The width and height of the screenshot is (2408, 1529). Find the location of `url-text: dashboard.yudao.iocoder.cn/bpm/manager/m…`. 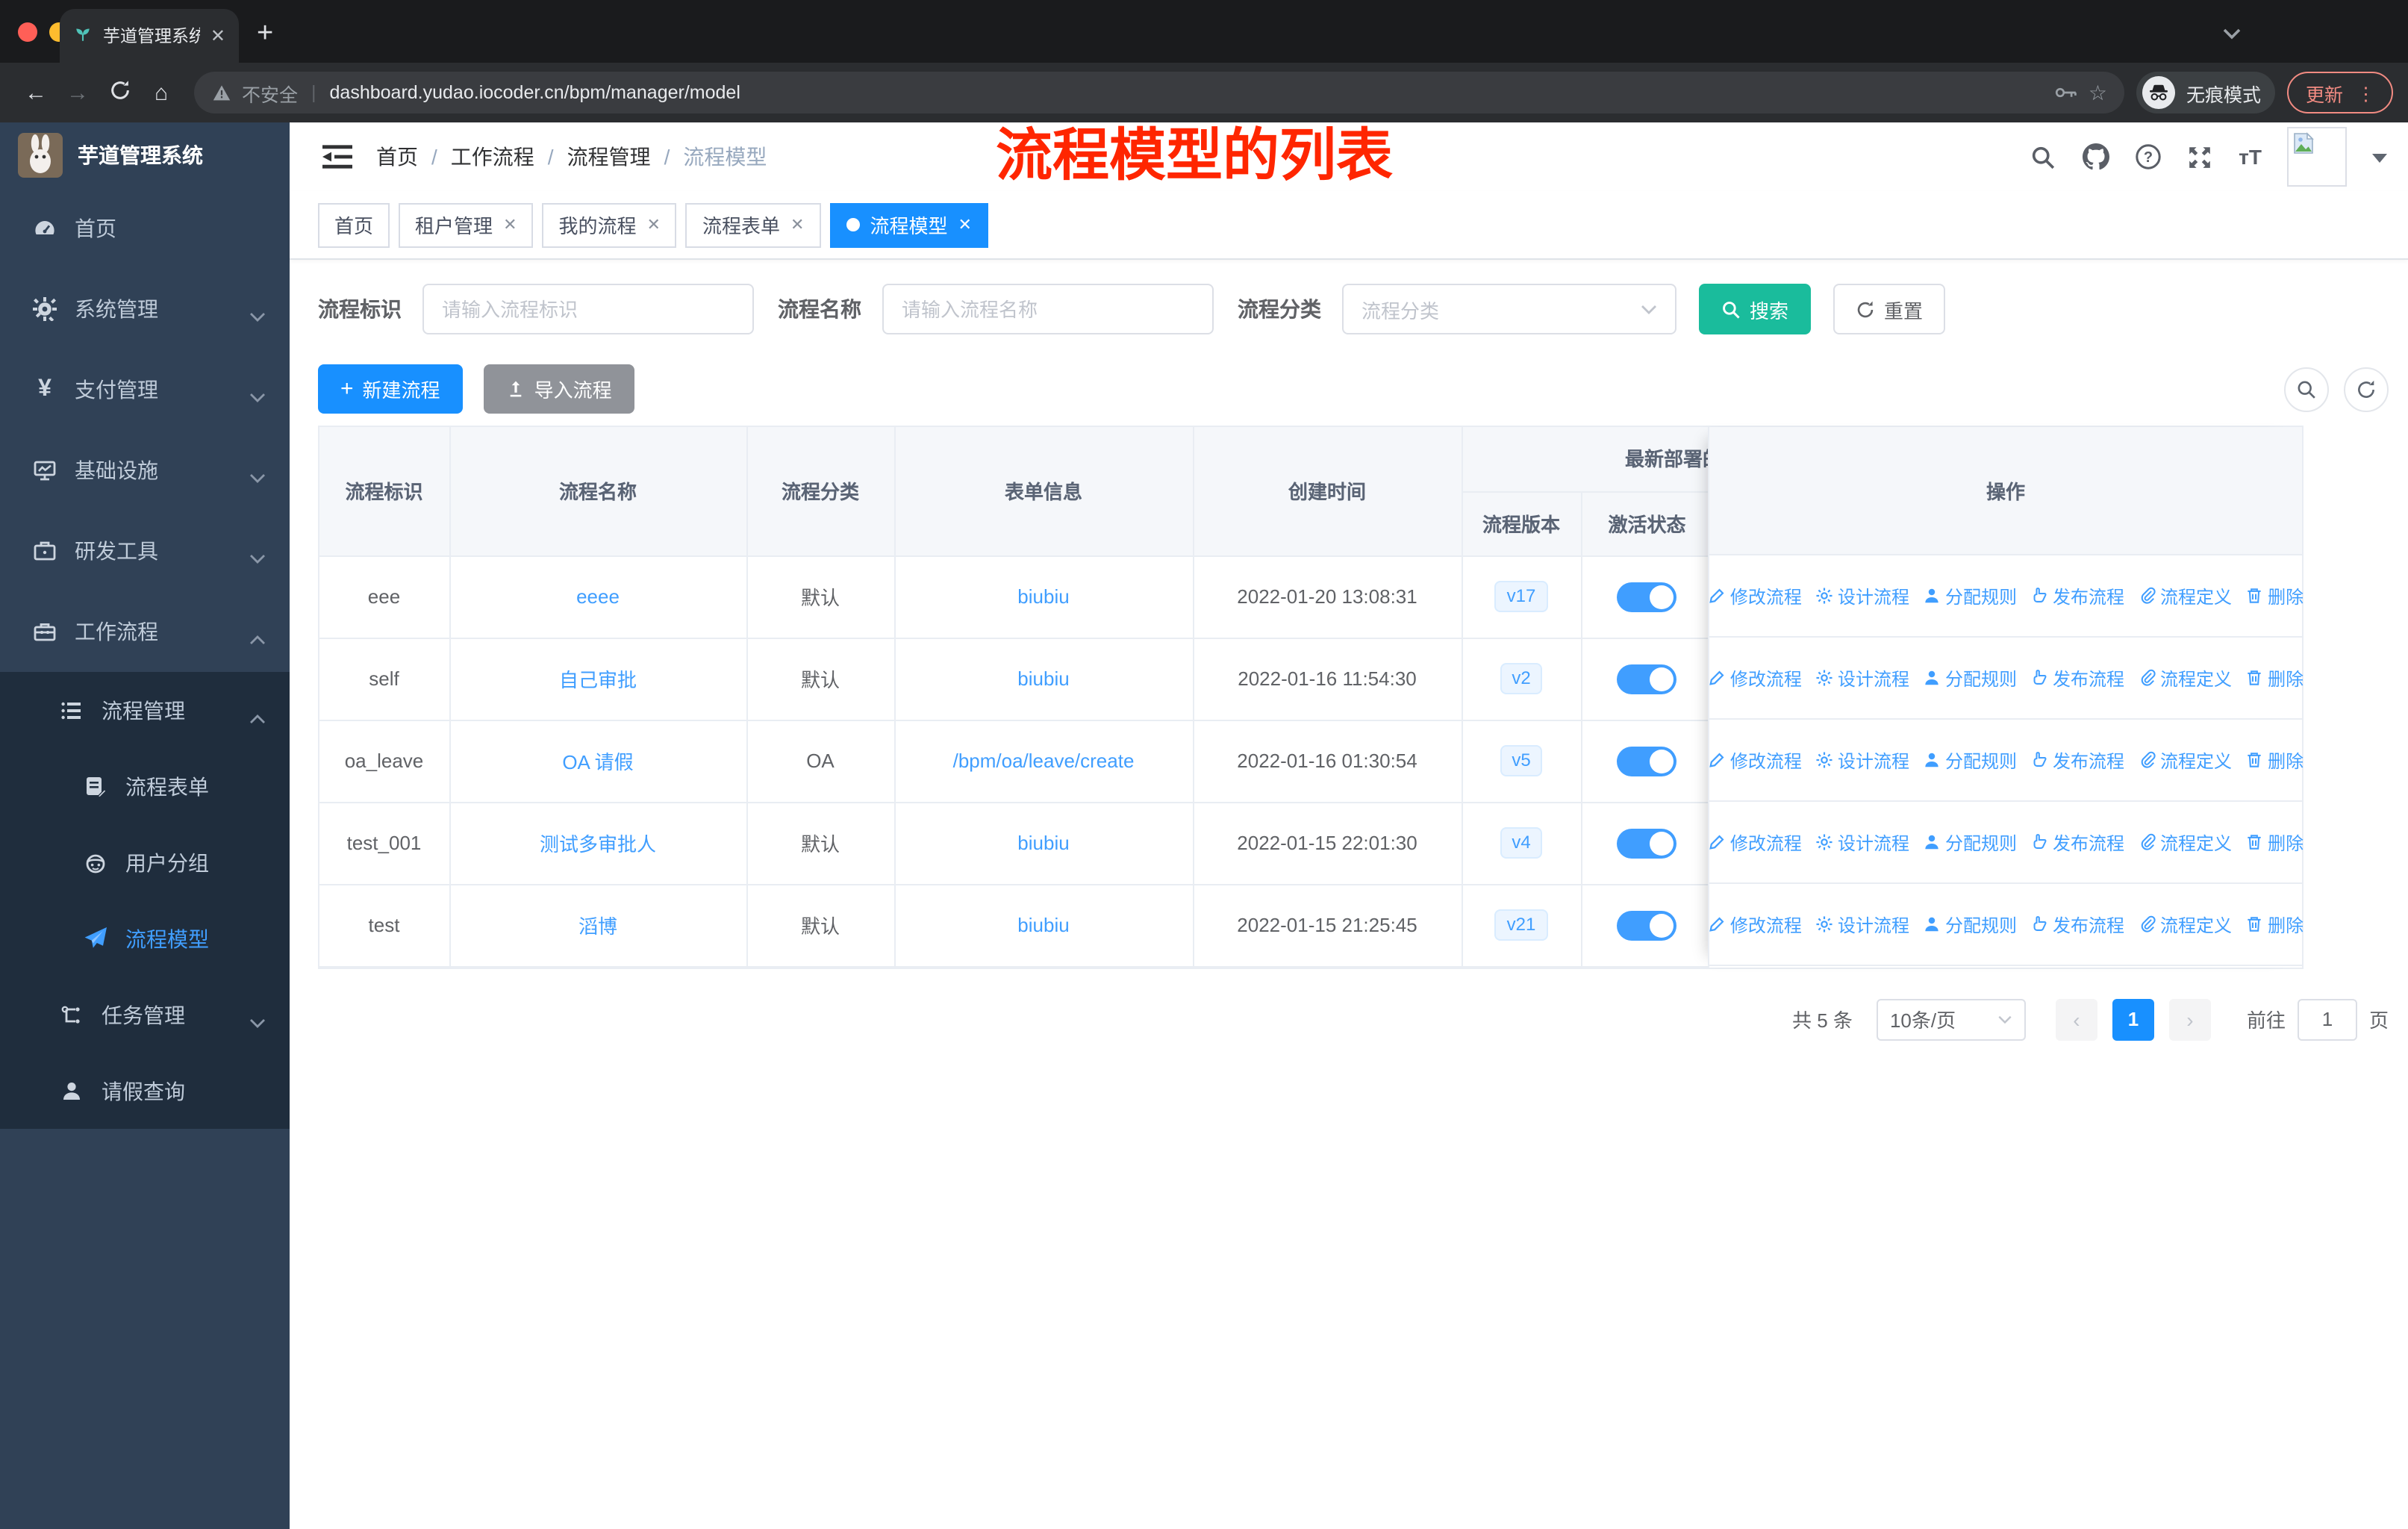

url-text: dashboard.yudao.iocoder.cn/bpm/manager/m… is located at coordinates (1187, 92).